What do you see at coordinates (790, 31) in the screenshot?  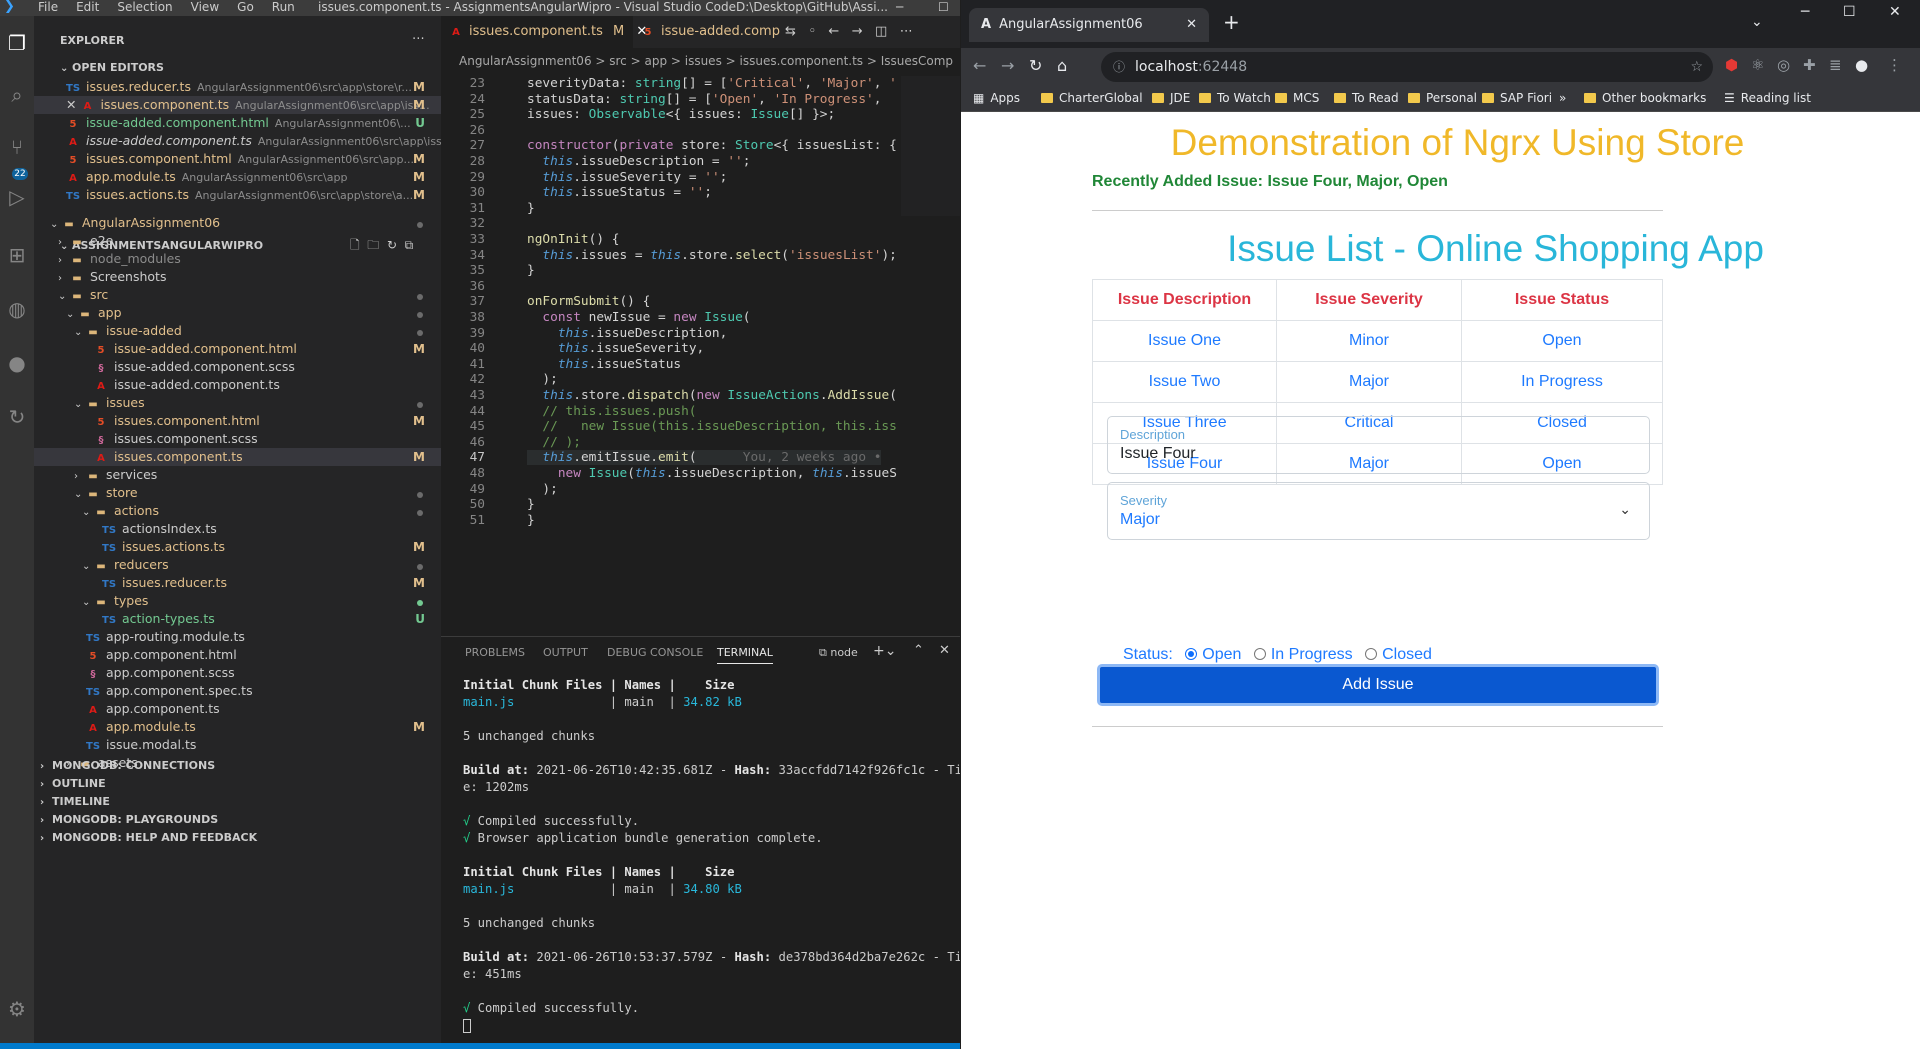 I see `compare-icon: ⇆` at bounding box center [790, 31].